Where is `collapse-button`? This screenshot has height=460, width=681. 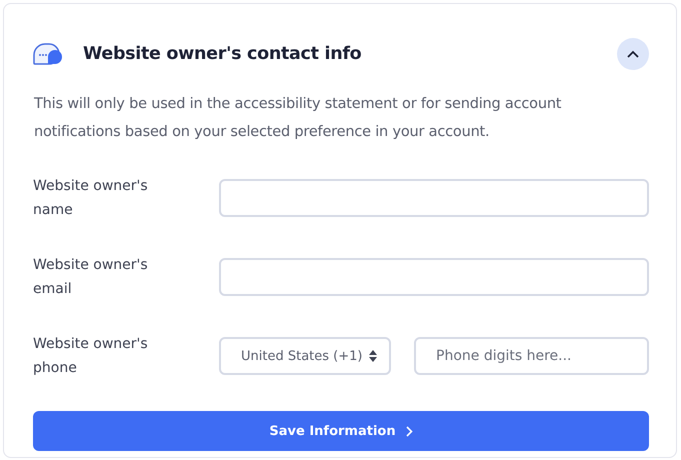
collapse-button is located at coordinates (633, 54).